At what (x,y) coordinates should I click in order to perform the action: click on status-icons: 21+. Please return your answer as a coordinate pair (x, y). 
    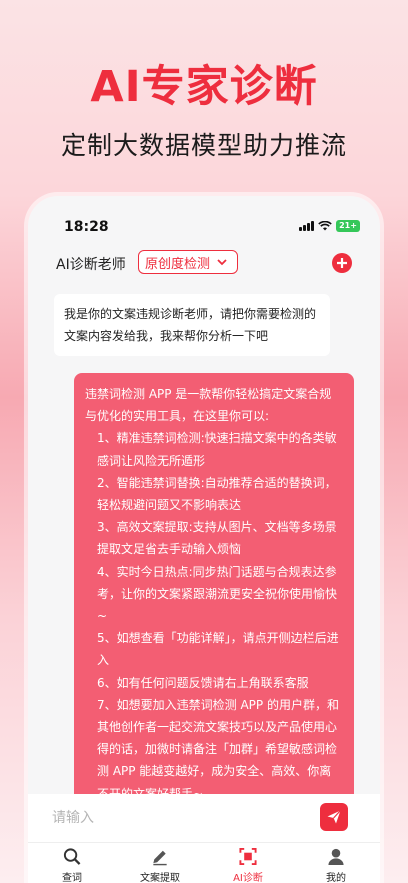
    Looking at the image, I should click on (329, 226).